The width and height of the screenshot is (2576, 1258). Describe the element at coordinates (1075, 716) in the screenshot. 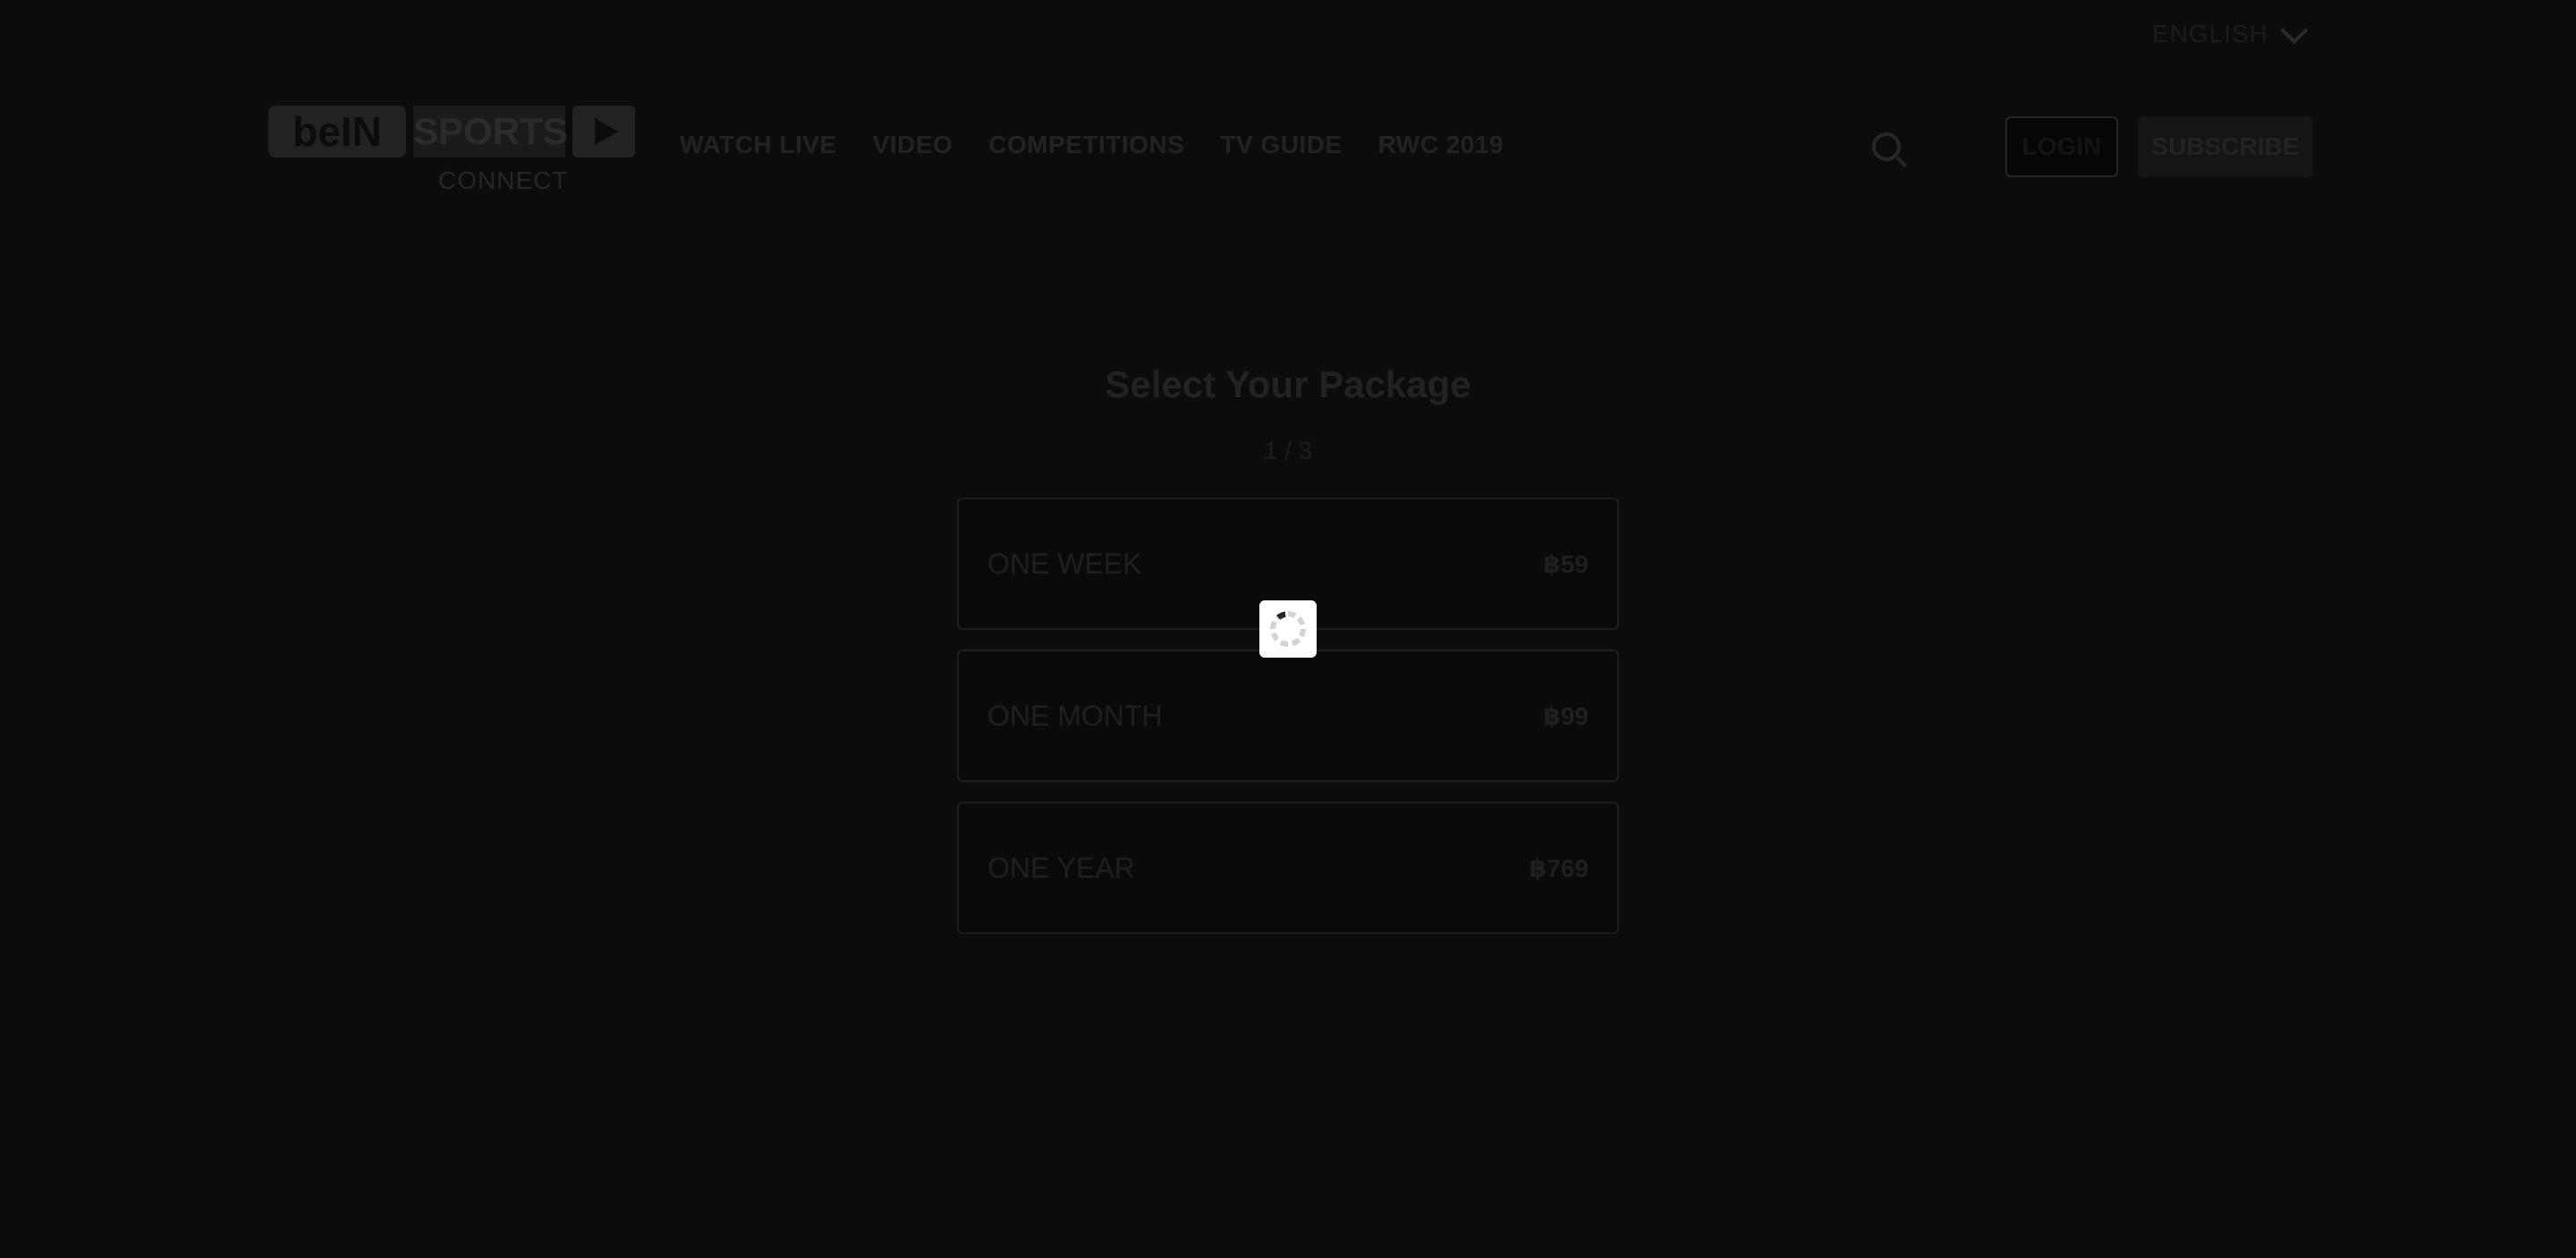

I see `package-name: ONE MONTH` at that location.